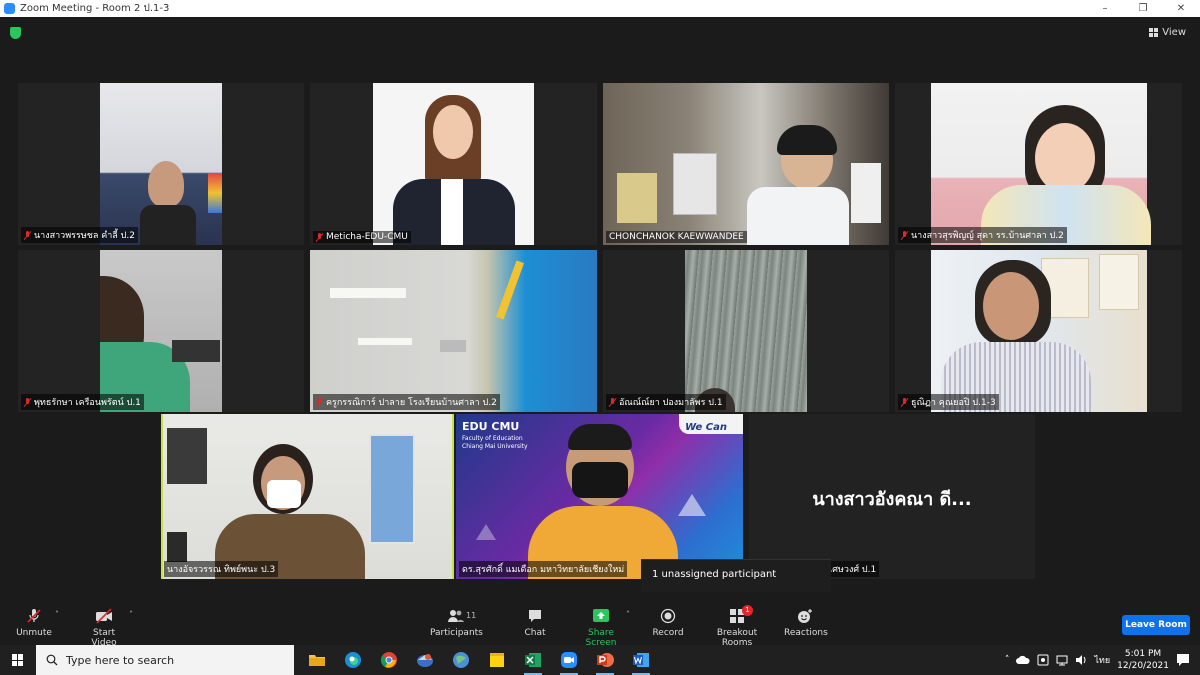 The height and width of the screenshot is (675, 1200). What do you see at coordinates (668, 616) in the screenshot?
I see `record-icon` at bounding box center [668, 616].